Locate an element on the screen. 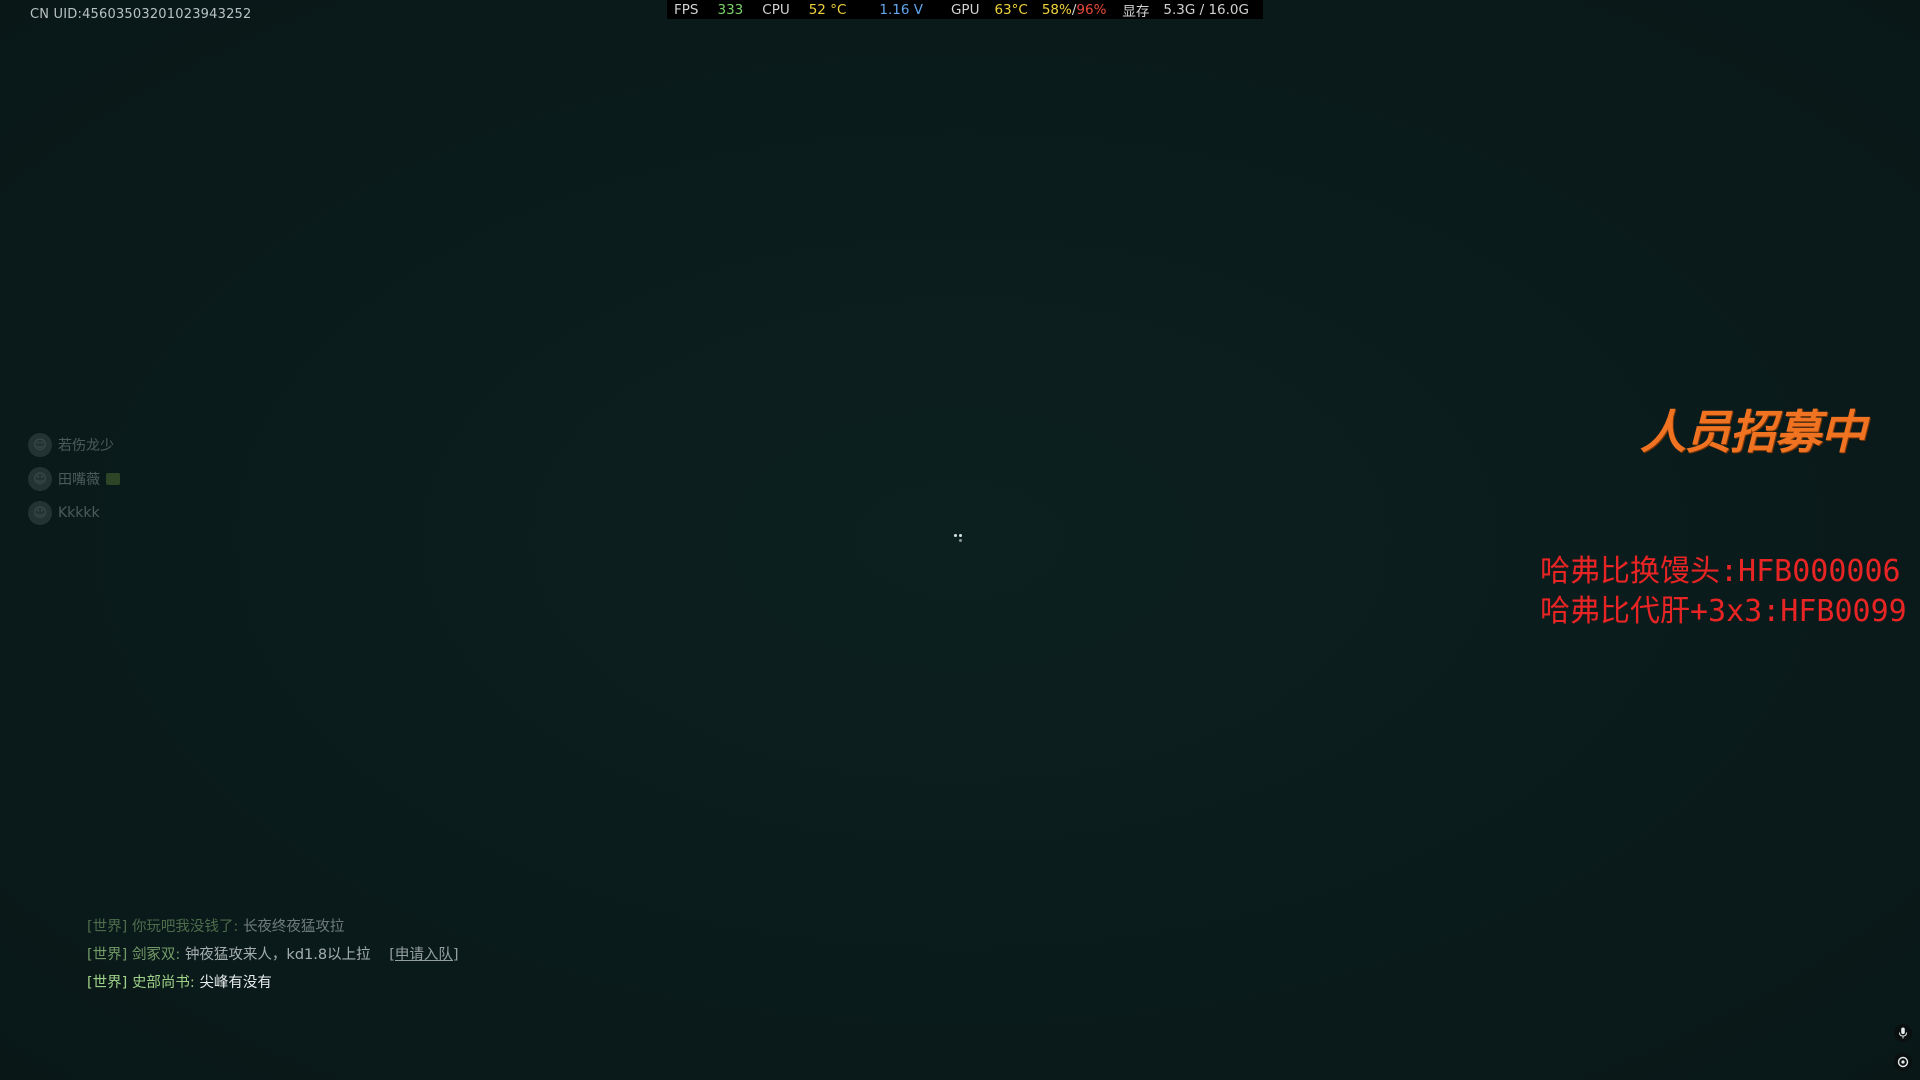 The image size is (1920, 1080). gpu-usage-b: 96% is located at coordinates (1091, 9).